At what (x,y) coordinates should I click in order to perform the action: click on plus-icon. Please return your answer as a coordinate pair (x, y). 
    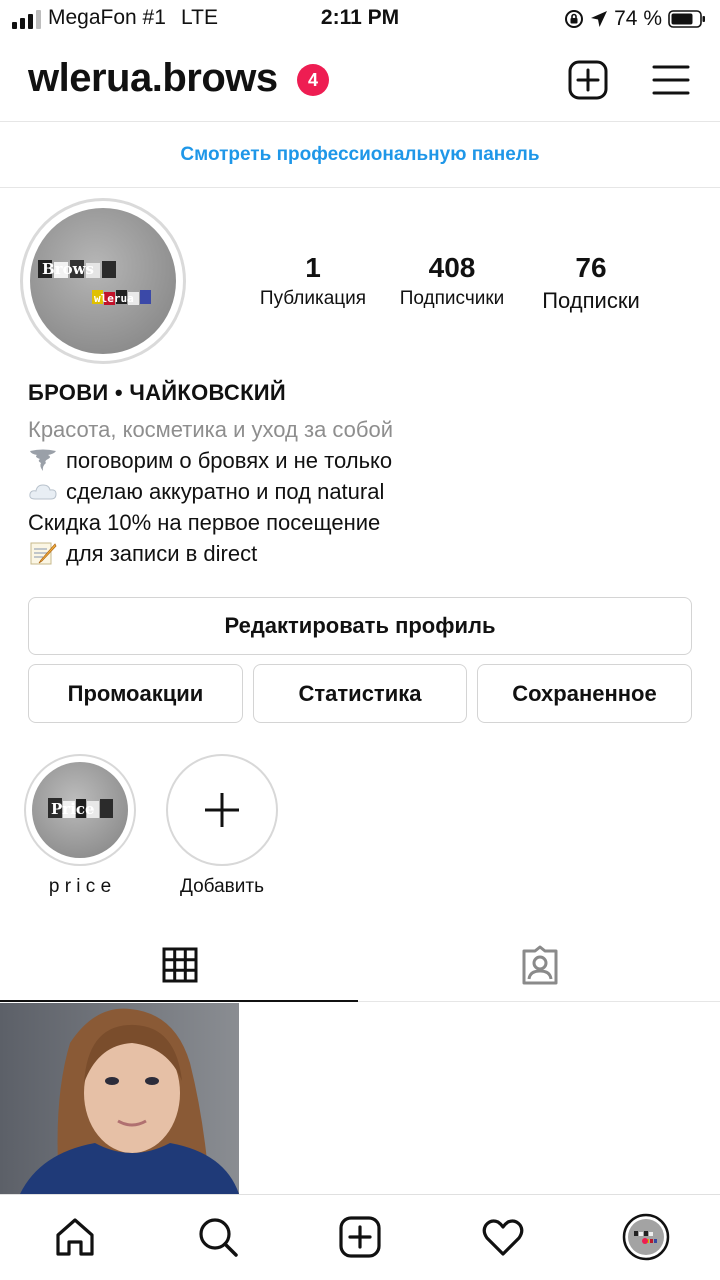
    Looking at the image, I should click on (222, 810).